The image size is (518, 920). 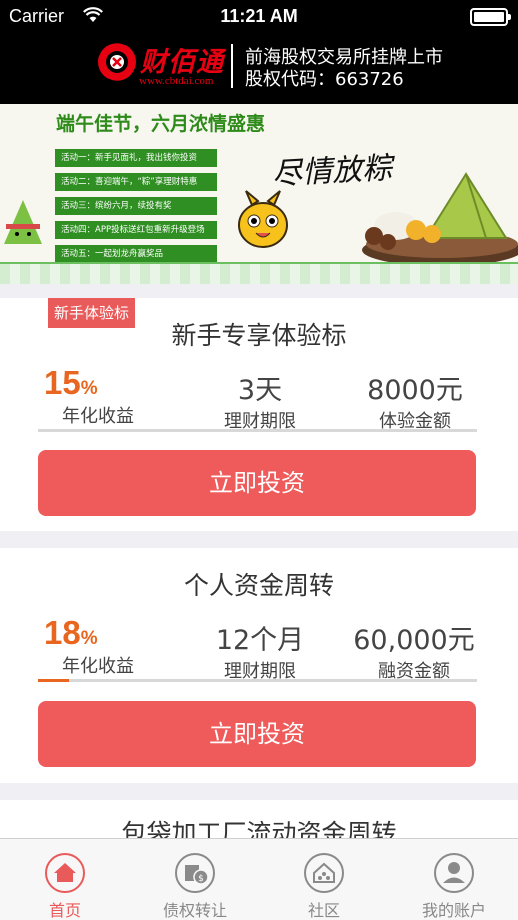 I want to click on banner-title: 端午佳节，六月浓情盛惠, so click(x=161, y=124).